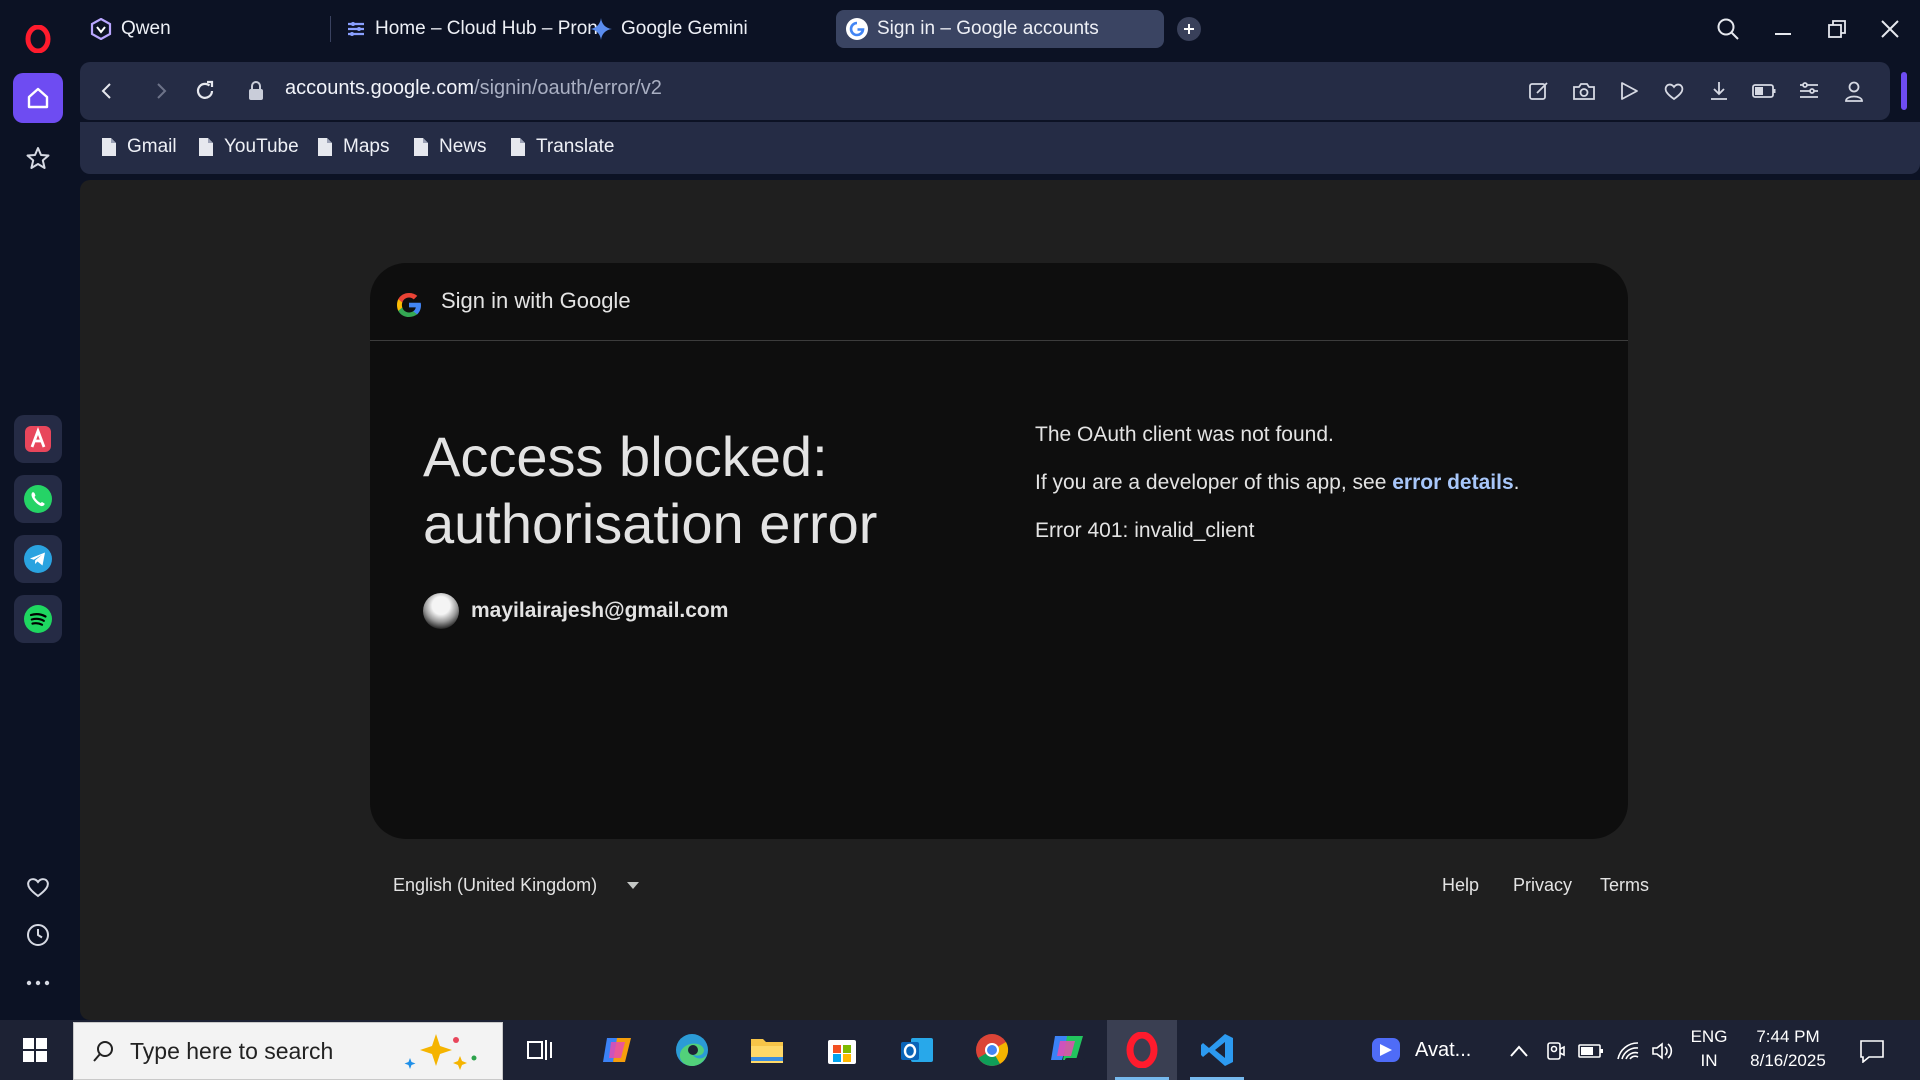 This screenshot has width=1920, height=1080. I want to click on flow-send-button, so click(1629, 91).